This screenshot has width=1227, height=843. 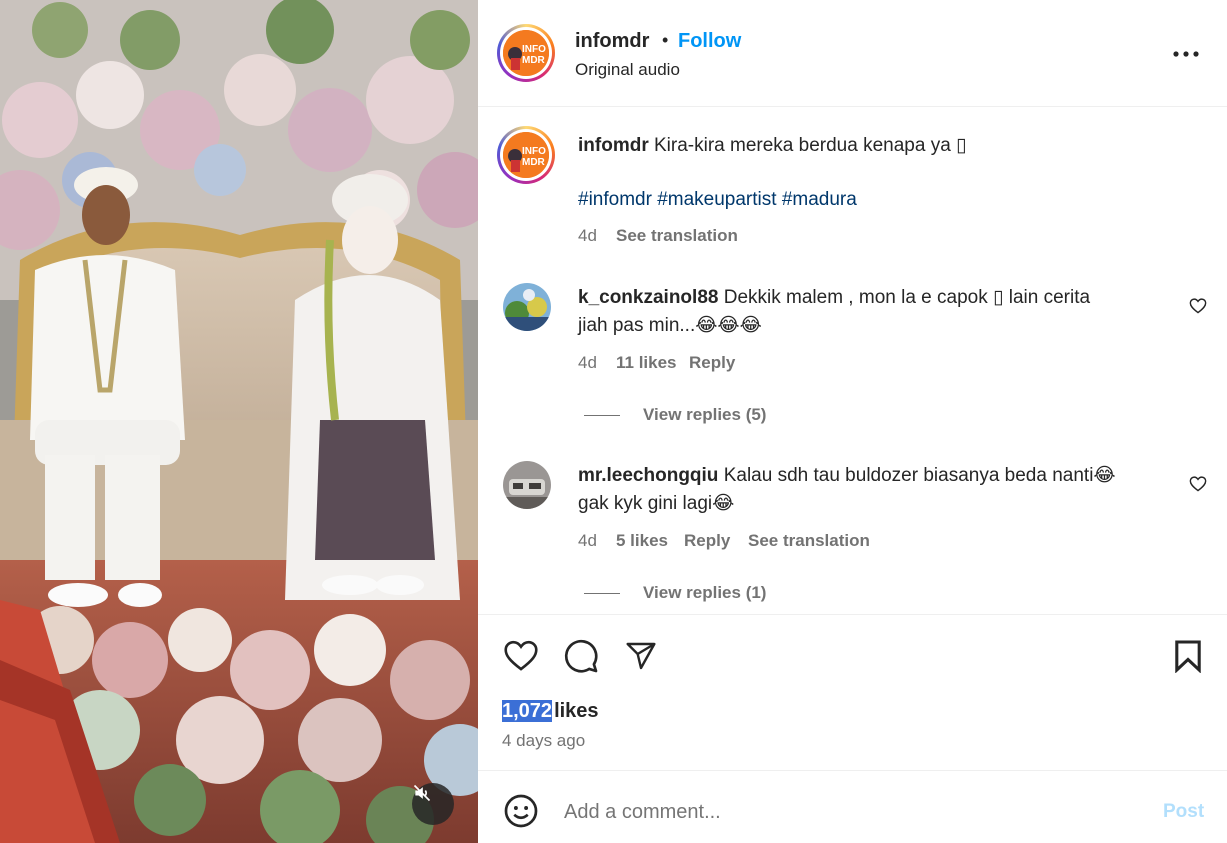 I want to click on hashtag-link: #makeupartist, so click(x=716, y=199).